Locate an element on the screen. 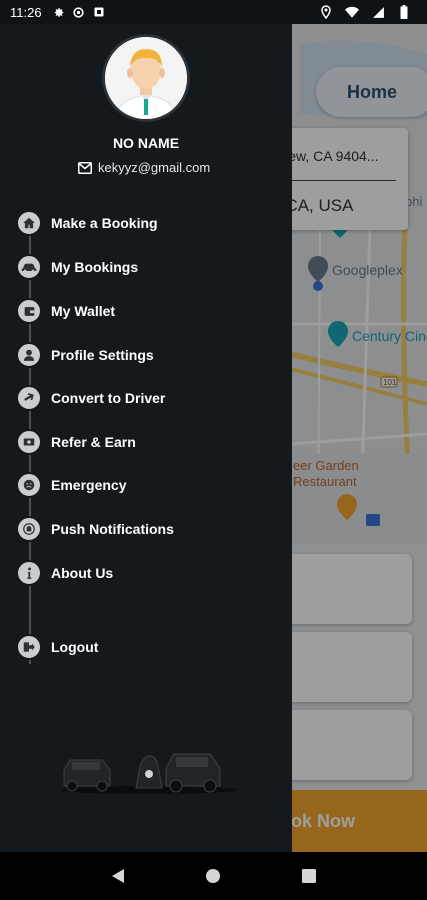 The width and height of the screenshot is (427, 900). user-email-row: kekyyz@gmail.com is located at coordinates (144, 167).